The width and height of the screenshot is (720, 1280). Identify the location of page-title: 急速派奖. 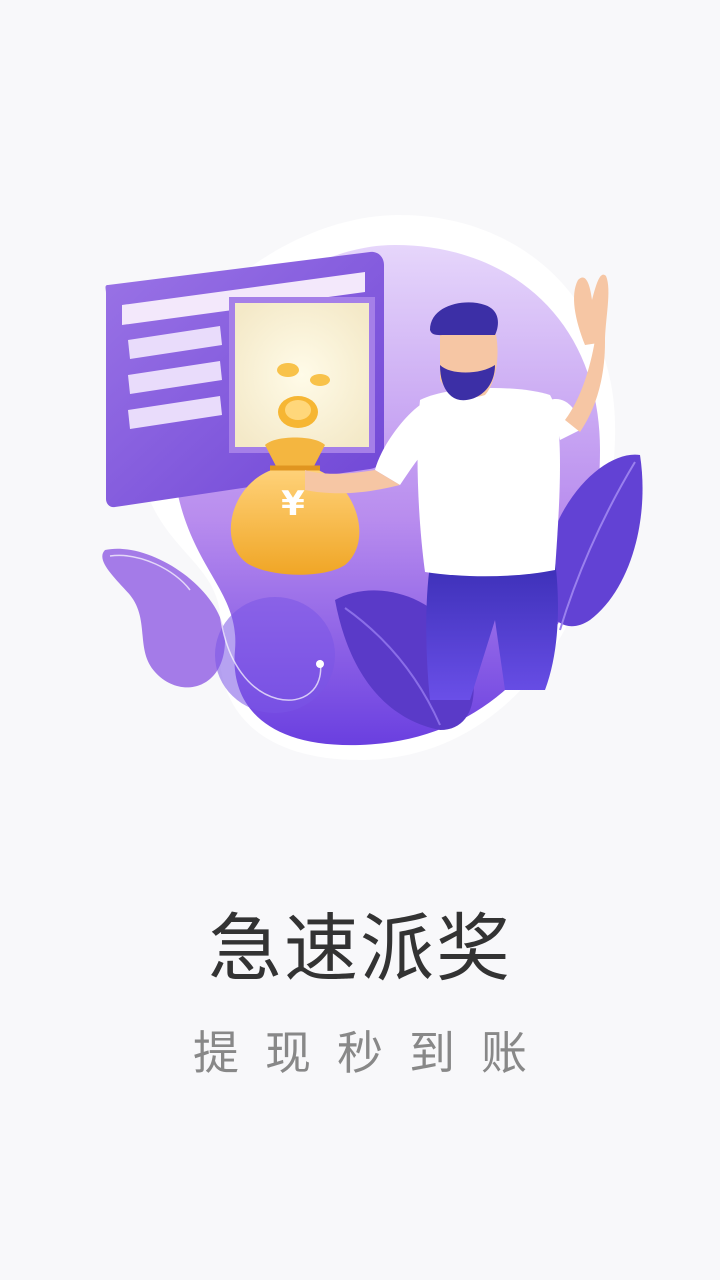
(360, 949).